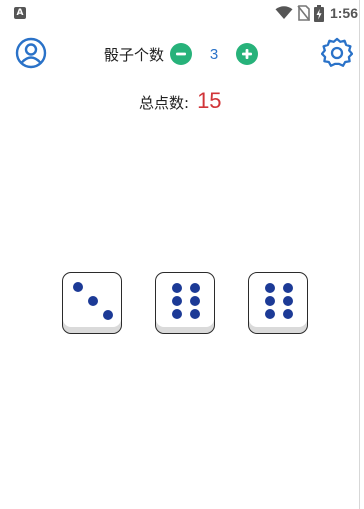 The width and height of the screenshot is (364, 509). What do you see at coordinates (343, 13) in the screenshot?
I see `status-time: 1:56` at bounding box center [343, 13].